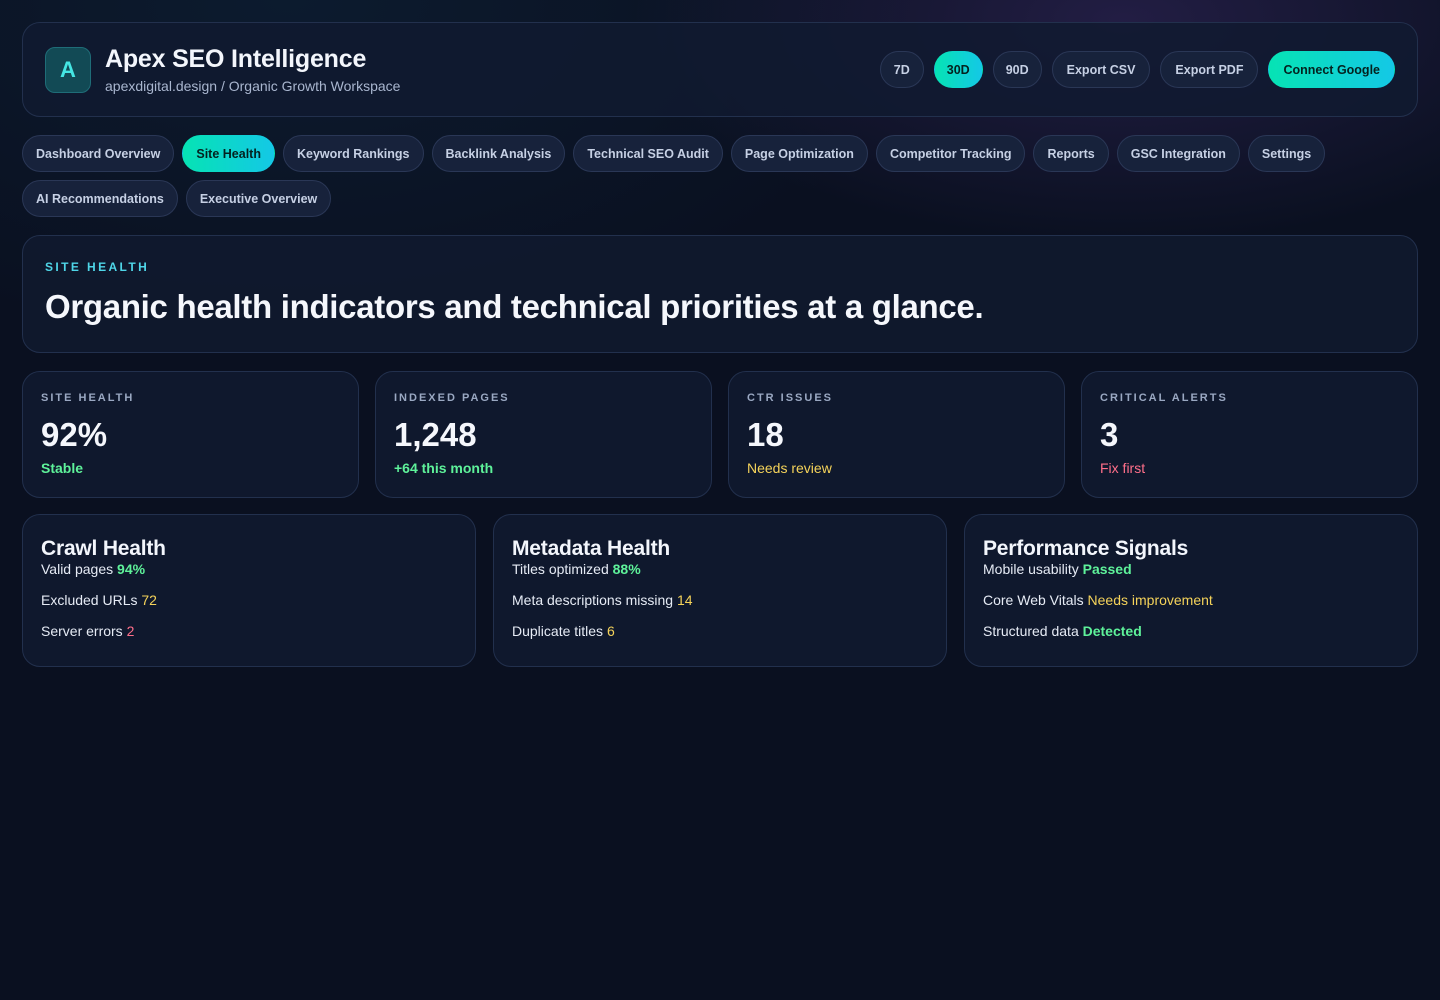 The width and height of the screenshot is (1440, 1000). What do you see at coordinates (249, 569) in the screenshot?
I see `metric-row: Valid pages 94%` at bounding box center [249, 569].